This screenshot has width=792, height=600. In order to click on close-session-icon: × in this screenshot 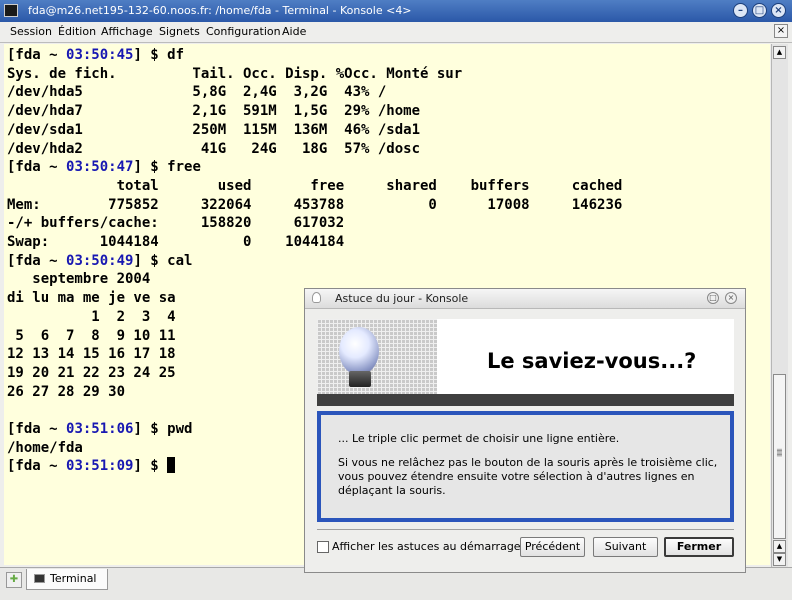, I will do `click(781, 31)`.